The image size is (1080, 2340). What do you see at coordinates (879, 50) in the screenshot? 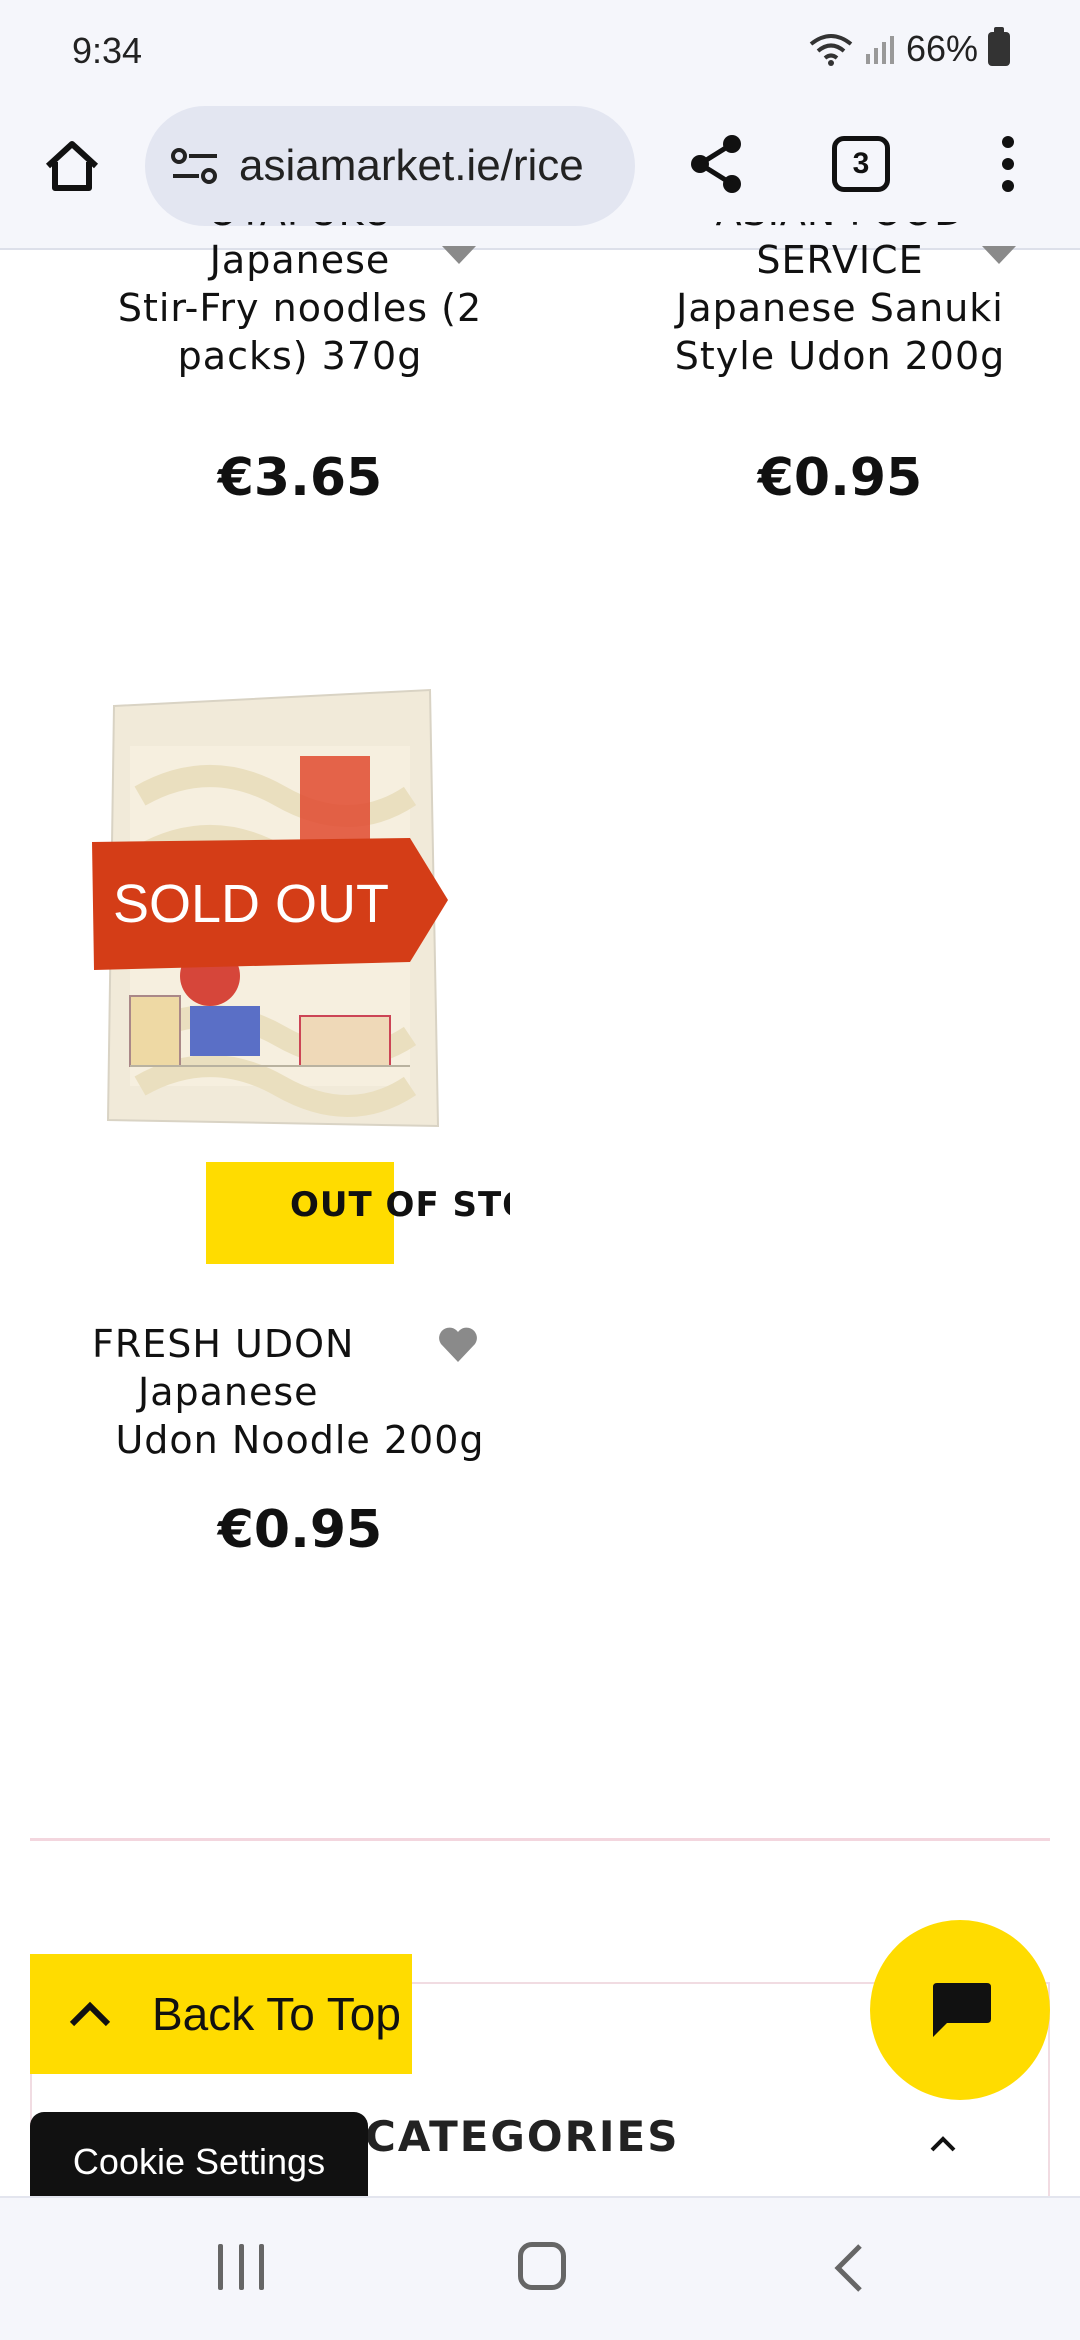
I see `signal-icon` at bounding box center [879, 50].